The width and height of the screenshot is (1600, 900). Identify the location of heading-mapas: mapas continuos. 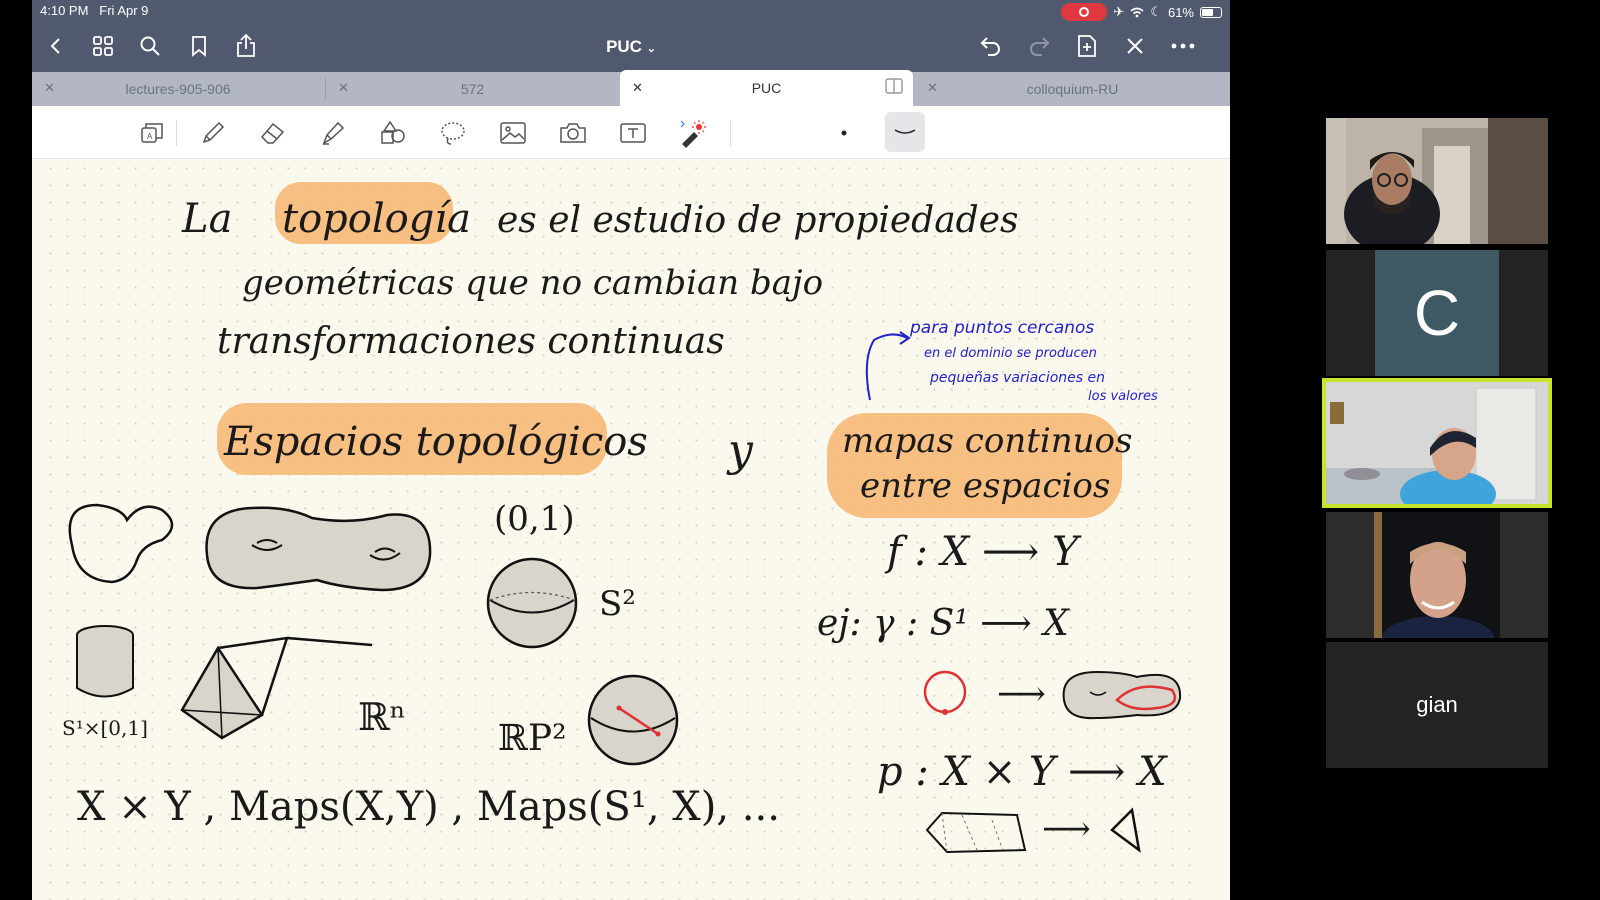
(987, 441).